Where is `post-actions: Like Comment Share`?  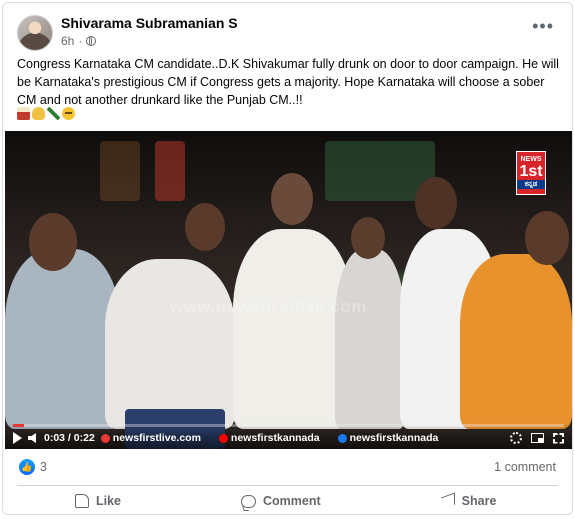
post-actions: Like Comment Share is located at coordinates (287, 501).